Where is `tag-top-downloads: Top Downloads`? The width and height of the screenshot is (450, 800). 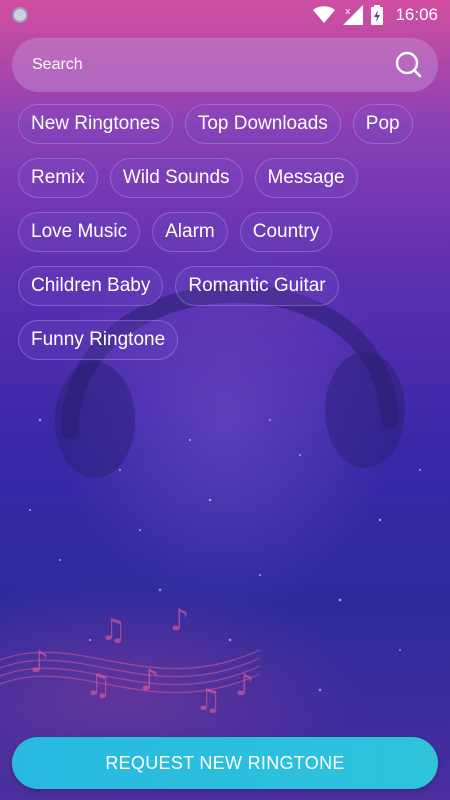
tag-top-downloads: Top Downloads is located at coordinates (262, 124).